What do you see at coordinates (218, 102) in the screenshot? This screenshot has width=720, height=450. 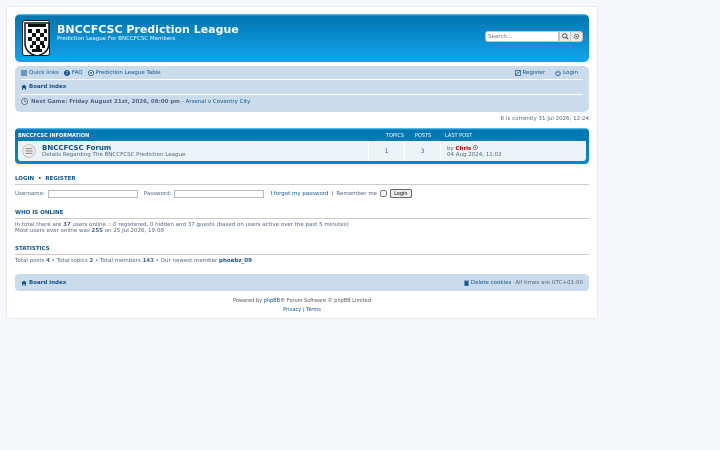 I see `next-game-match: Arsenal v Coventry City` at bounding box center [218, 102].